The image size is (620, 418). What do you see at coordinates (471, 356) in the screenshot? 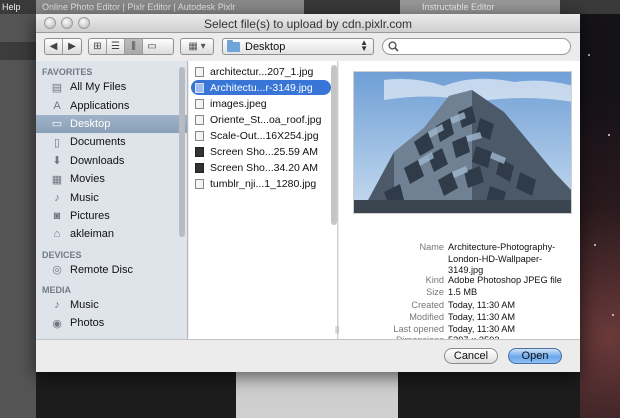
I see `cancel-button: Cancel` at bounding box center [471, 356].